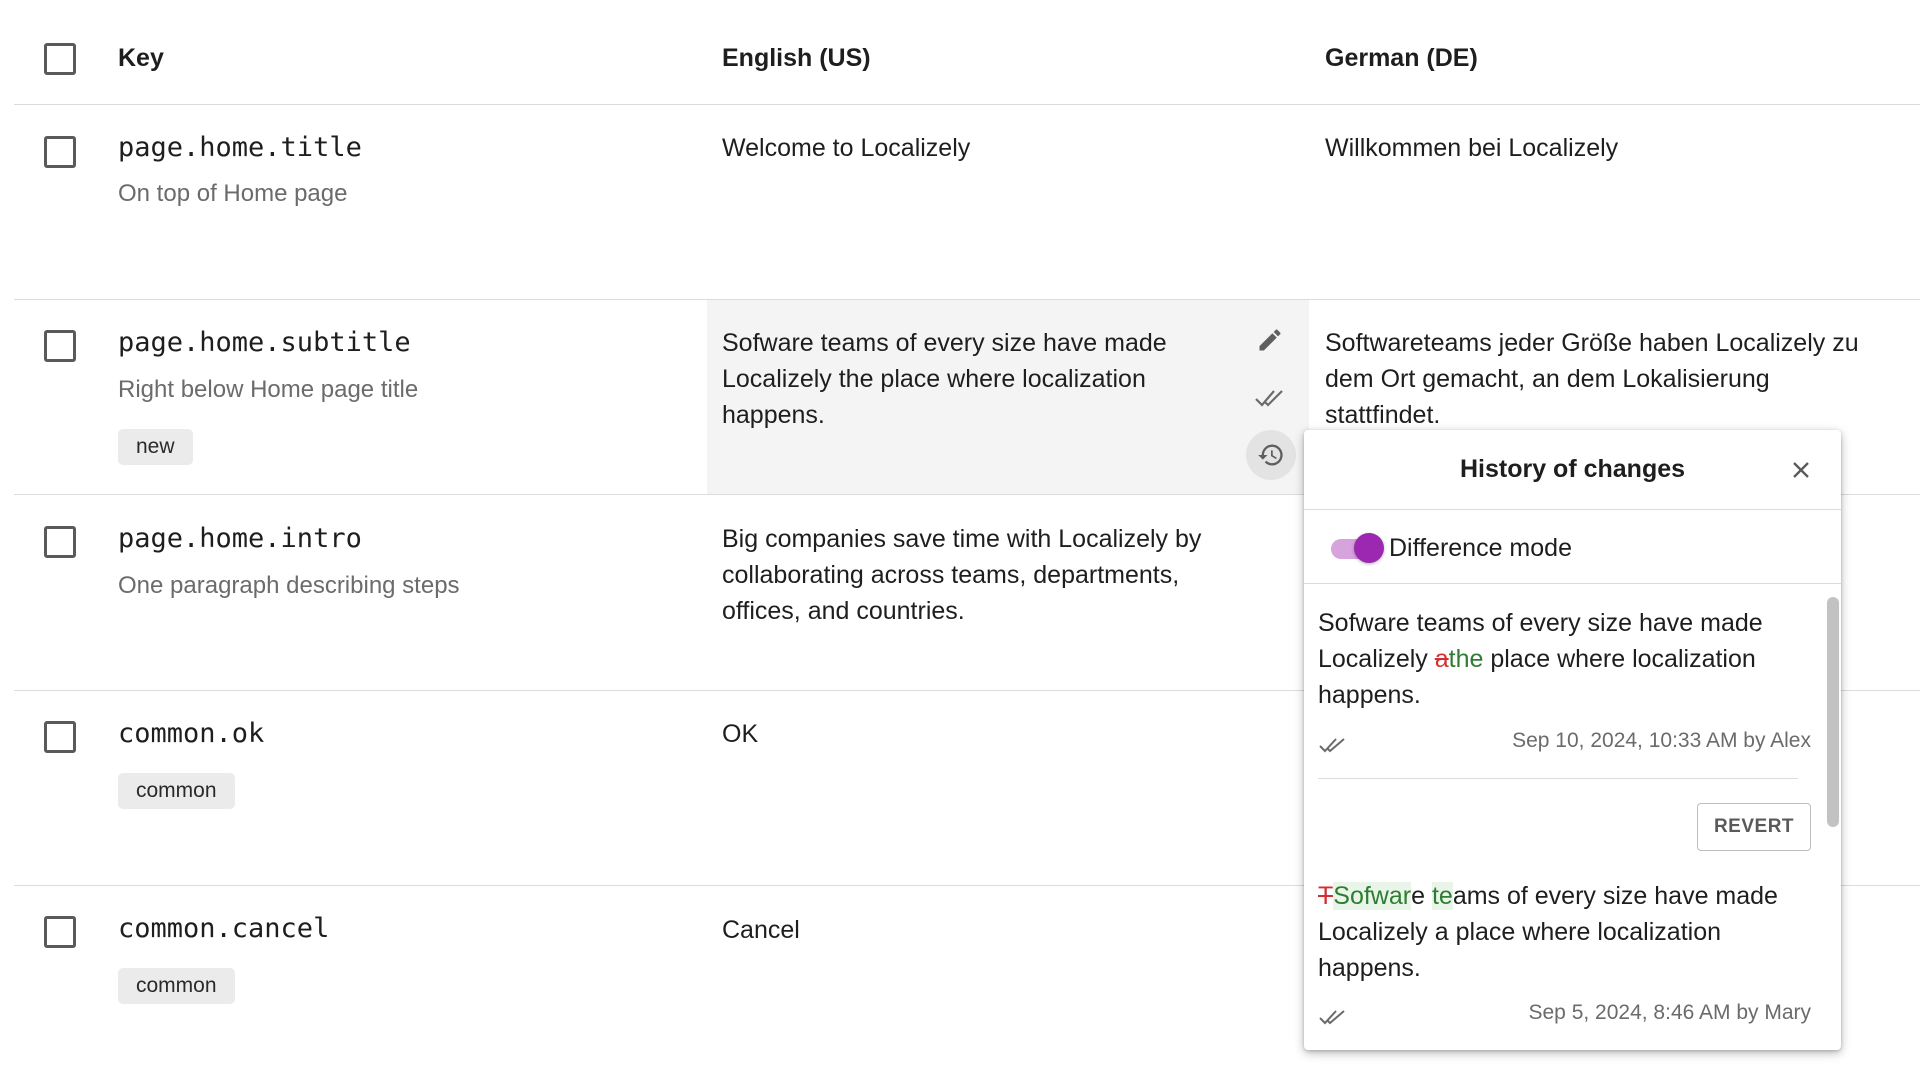  I want to click on diff-deleted: T, so click(1326, 896).